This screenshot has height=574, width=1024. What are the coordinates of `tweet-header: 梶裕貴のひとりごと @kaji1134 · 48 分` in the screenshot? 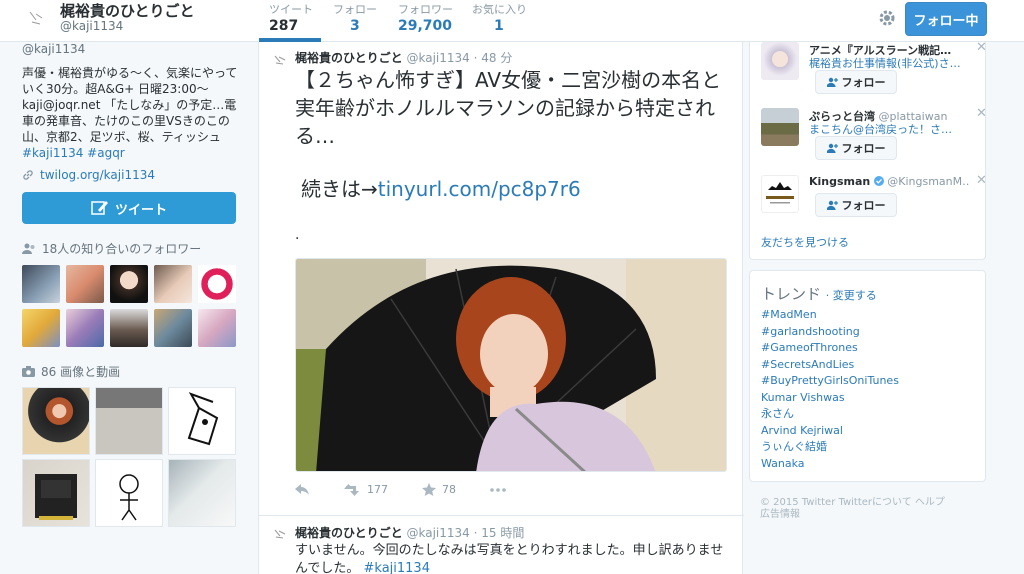 It's located at (403, 57).